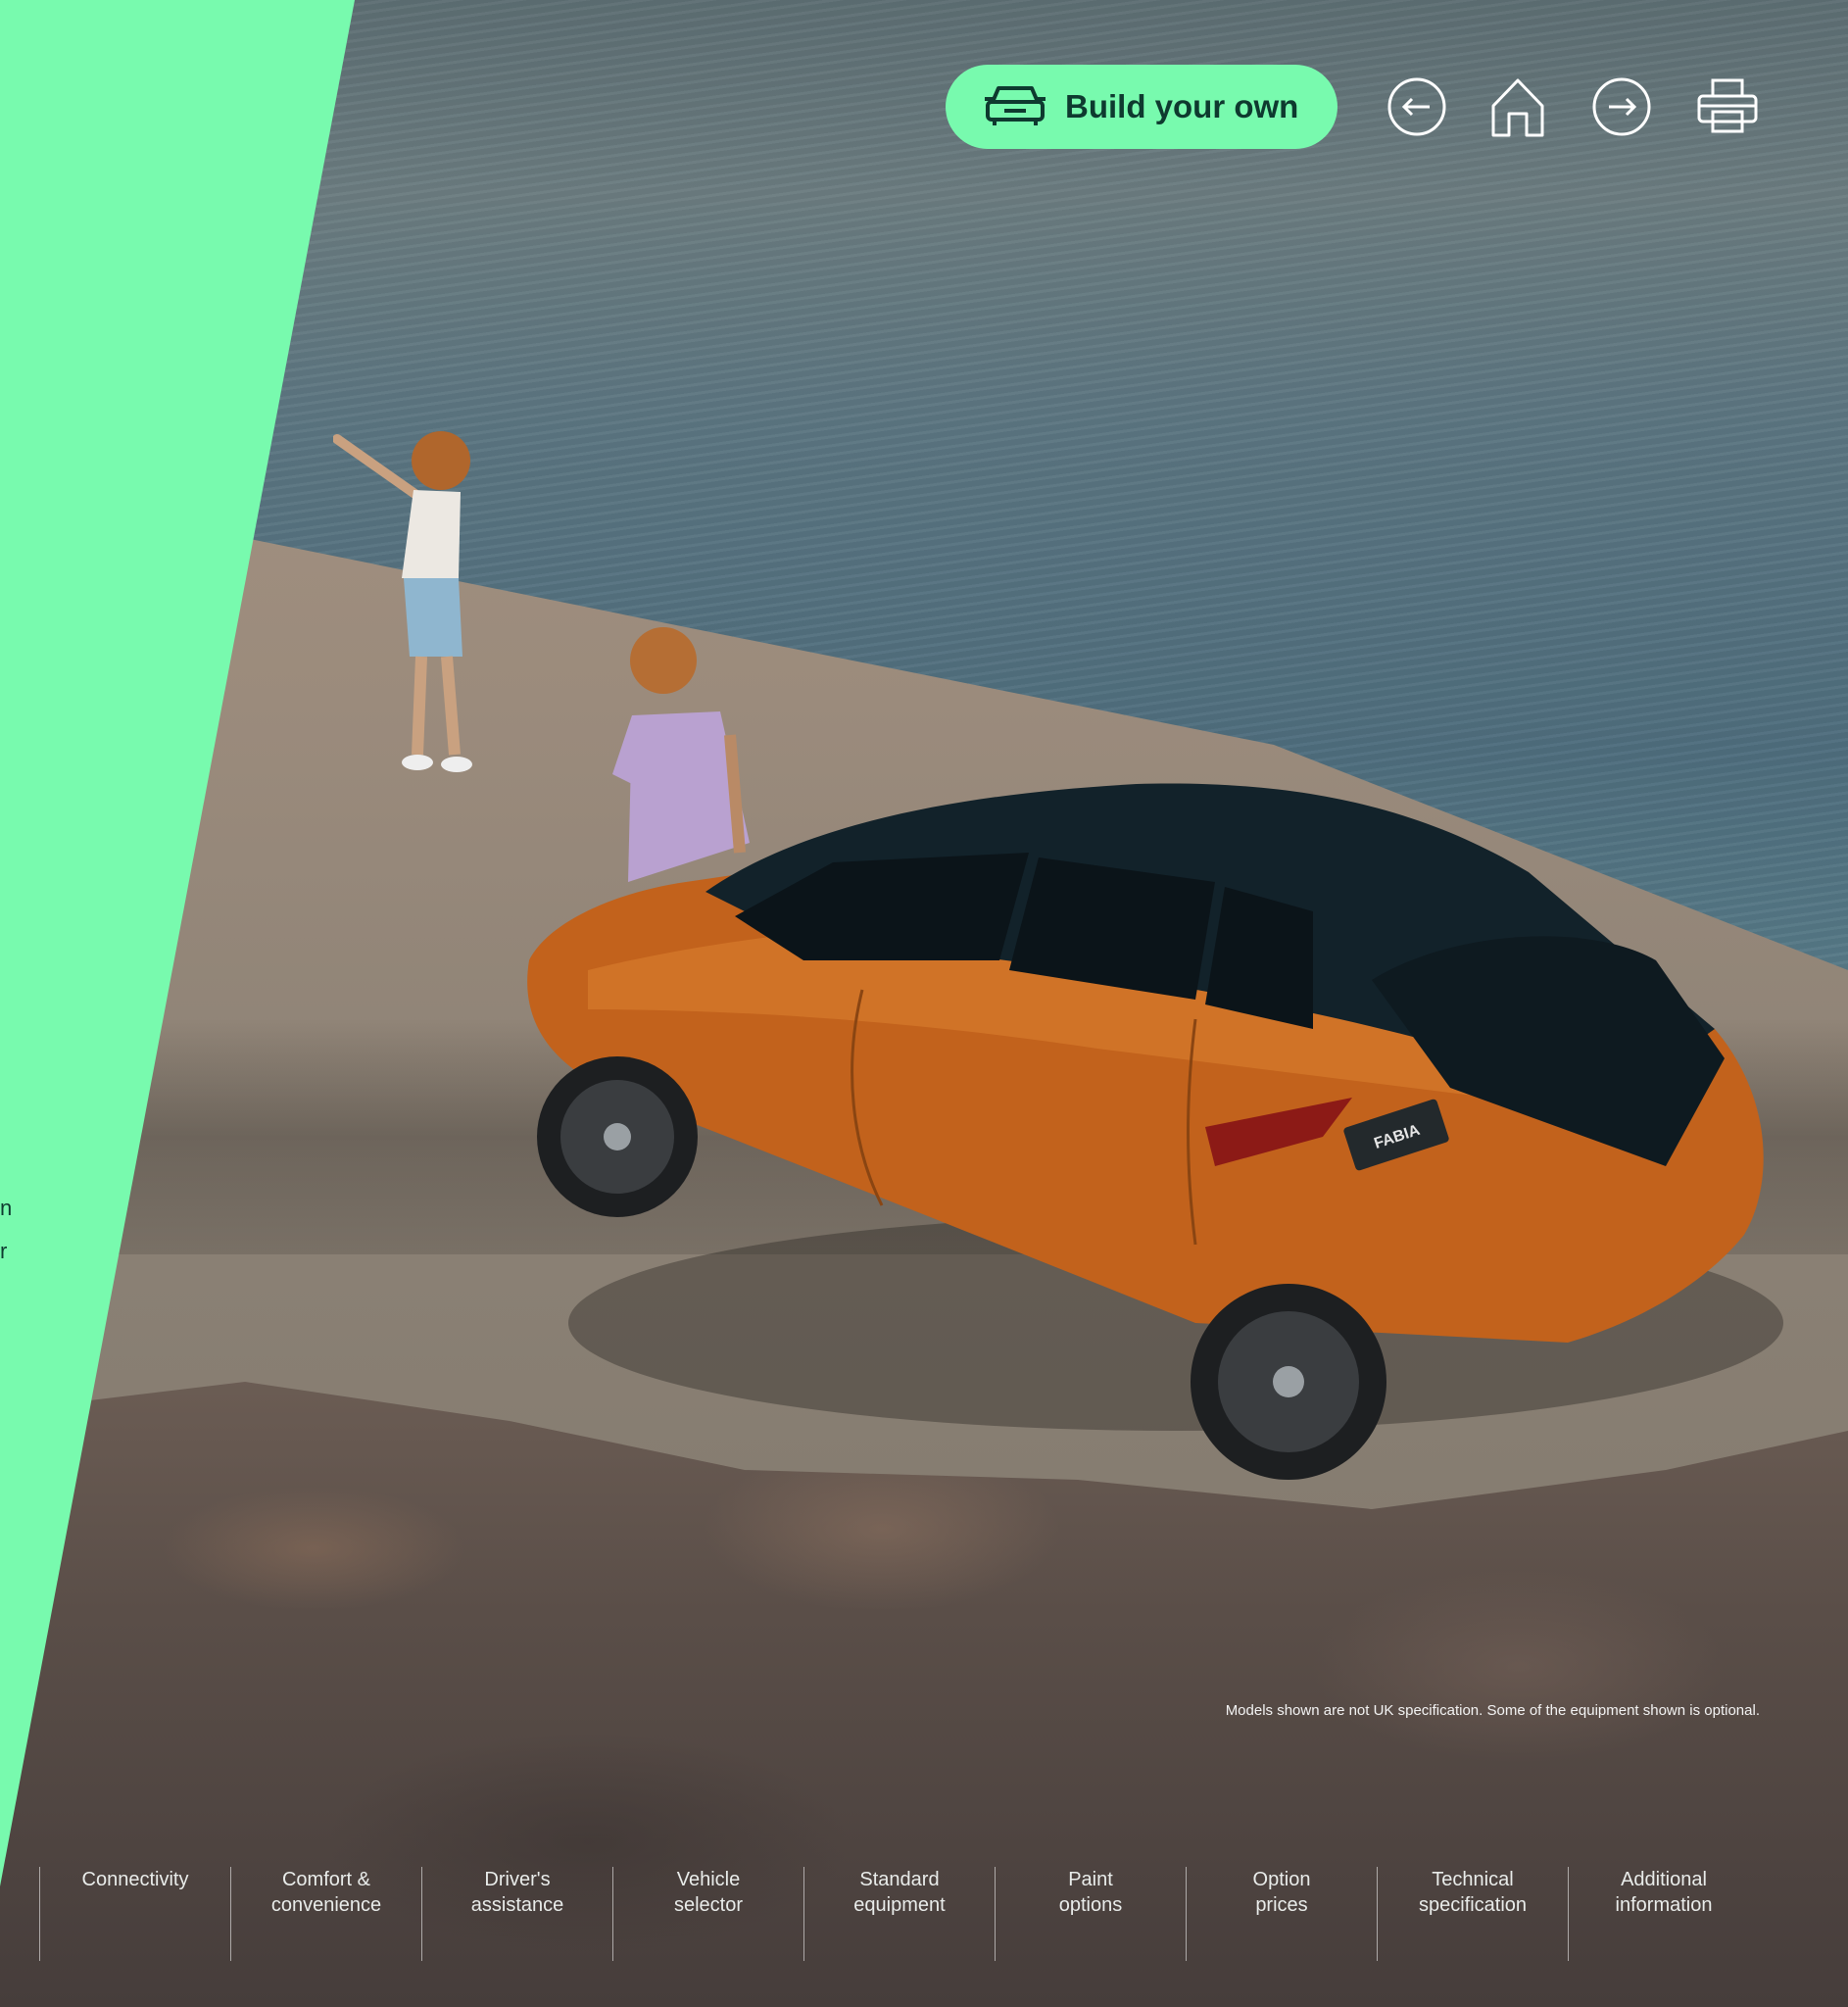  Describe the element at coordinates (6, 1208) in the screenshot. I see `side-panel-text-fragment: n` at that location.